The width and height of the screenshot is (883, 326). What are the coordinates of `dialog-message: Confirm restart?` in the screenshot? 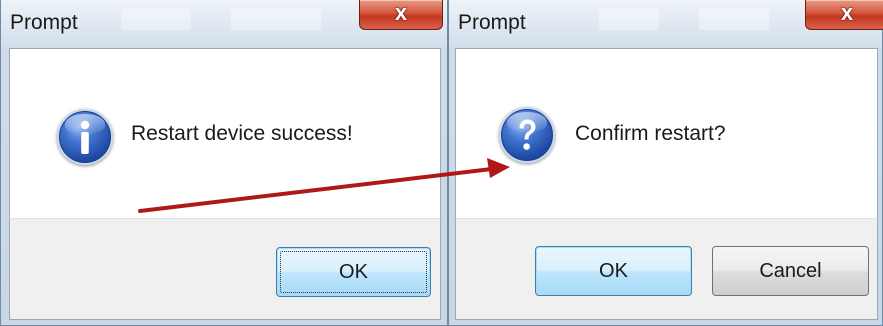 It's located at (650, 133).